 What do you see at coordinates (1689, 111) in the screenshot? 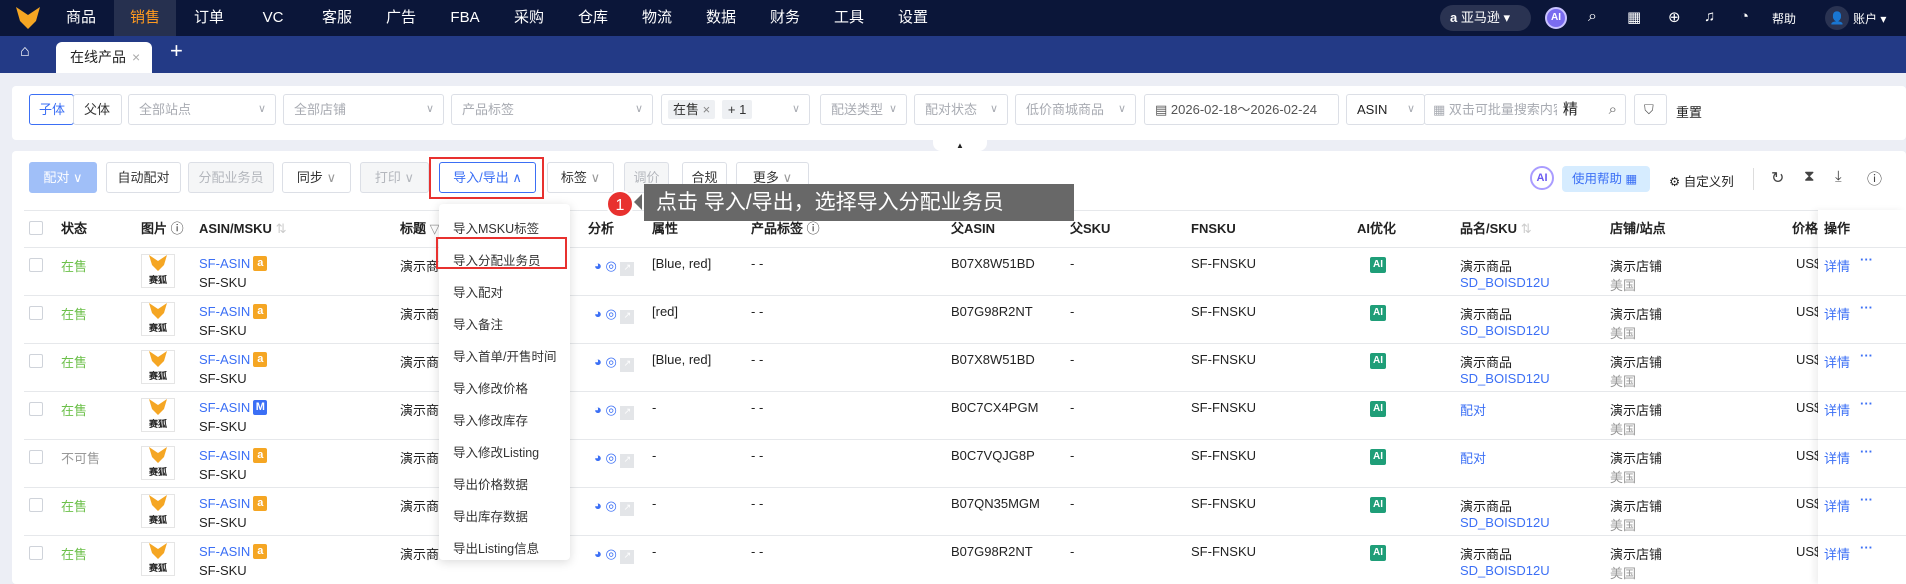
I see `reset-button: 重置` at bounding box center [1689, 111].